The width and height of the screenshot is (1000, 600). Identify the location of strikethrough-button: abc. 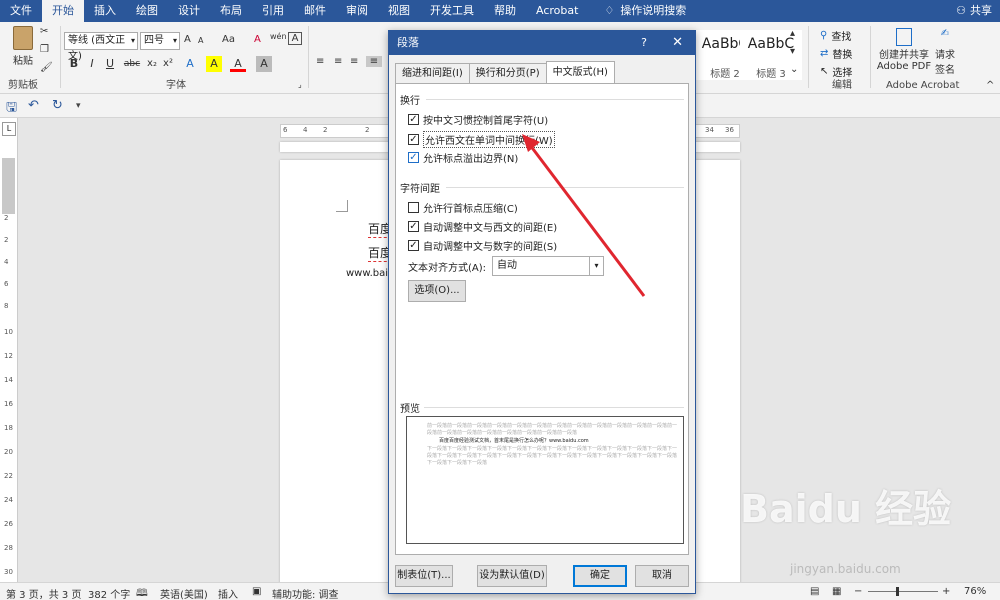
(132, 64).